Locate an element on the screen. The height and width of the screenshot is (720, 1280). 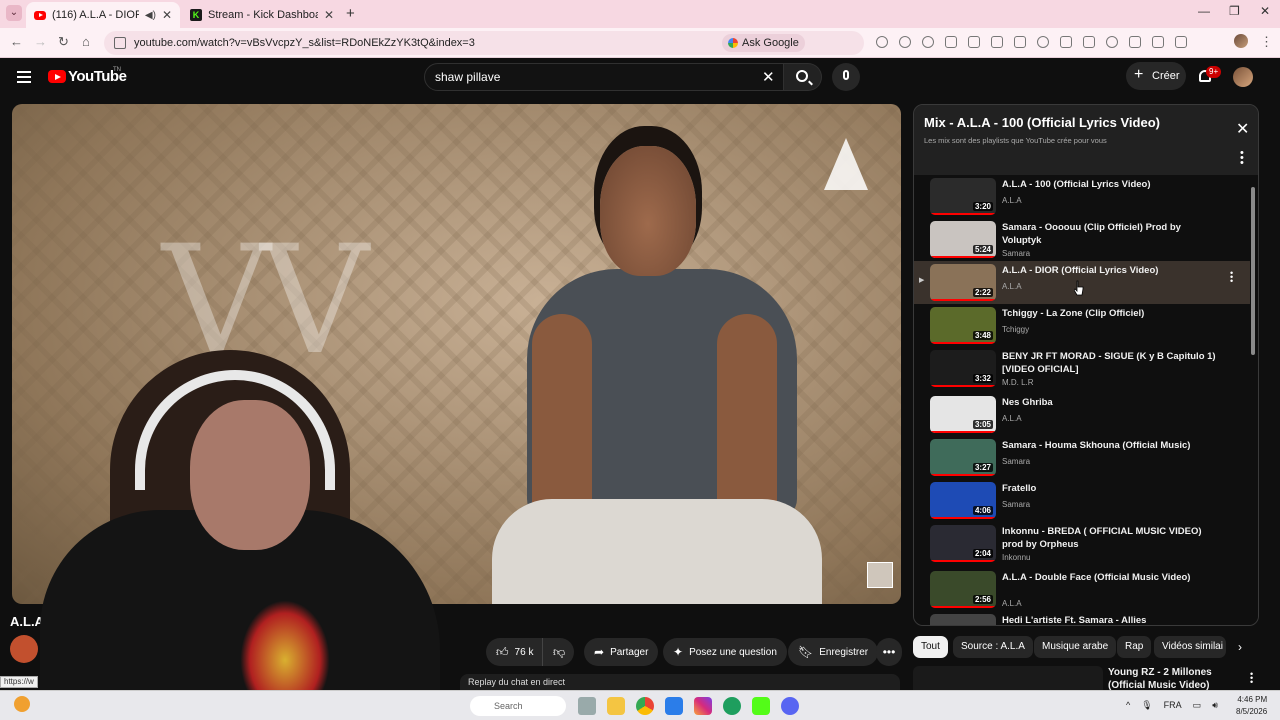
weather-icon is located at coordinates (22, 704).